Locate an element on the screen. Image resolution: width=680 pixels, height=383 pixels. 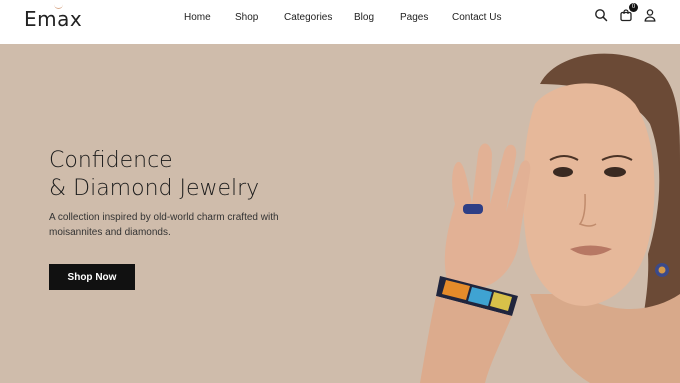
nav-item-blog: Blog is located at coordinates (364, 17).